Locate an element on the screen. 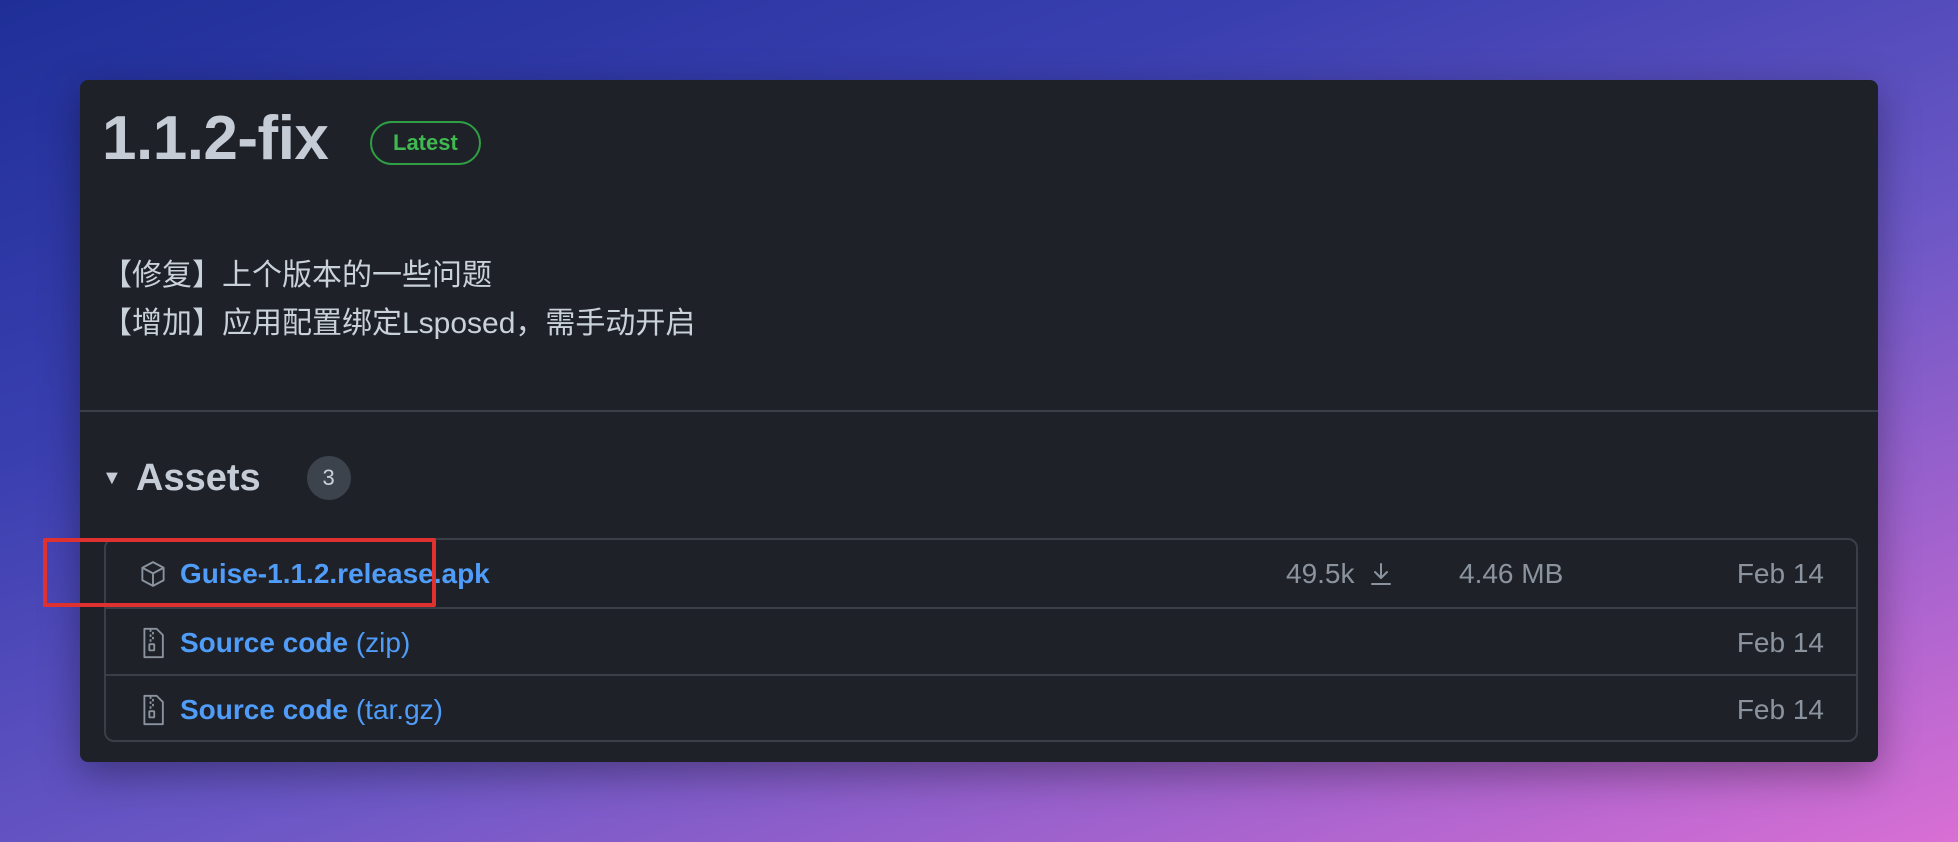  download-count: 49.5k is located at coordinates (1339, 574).